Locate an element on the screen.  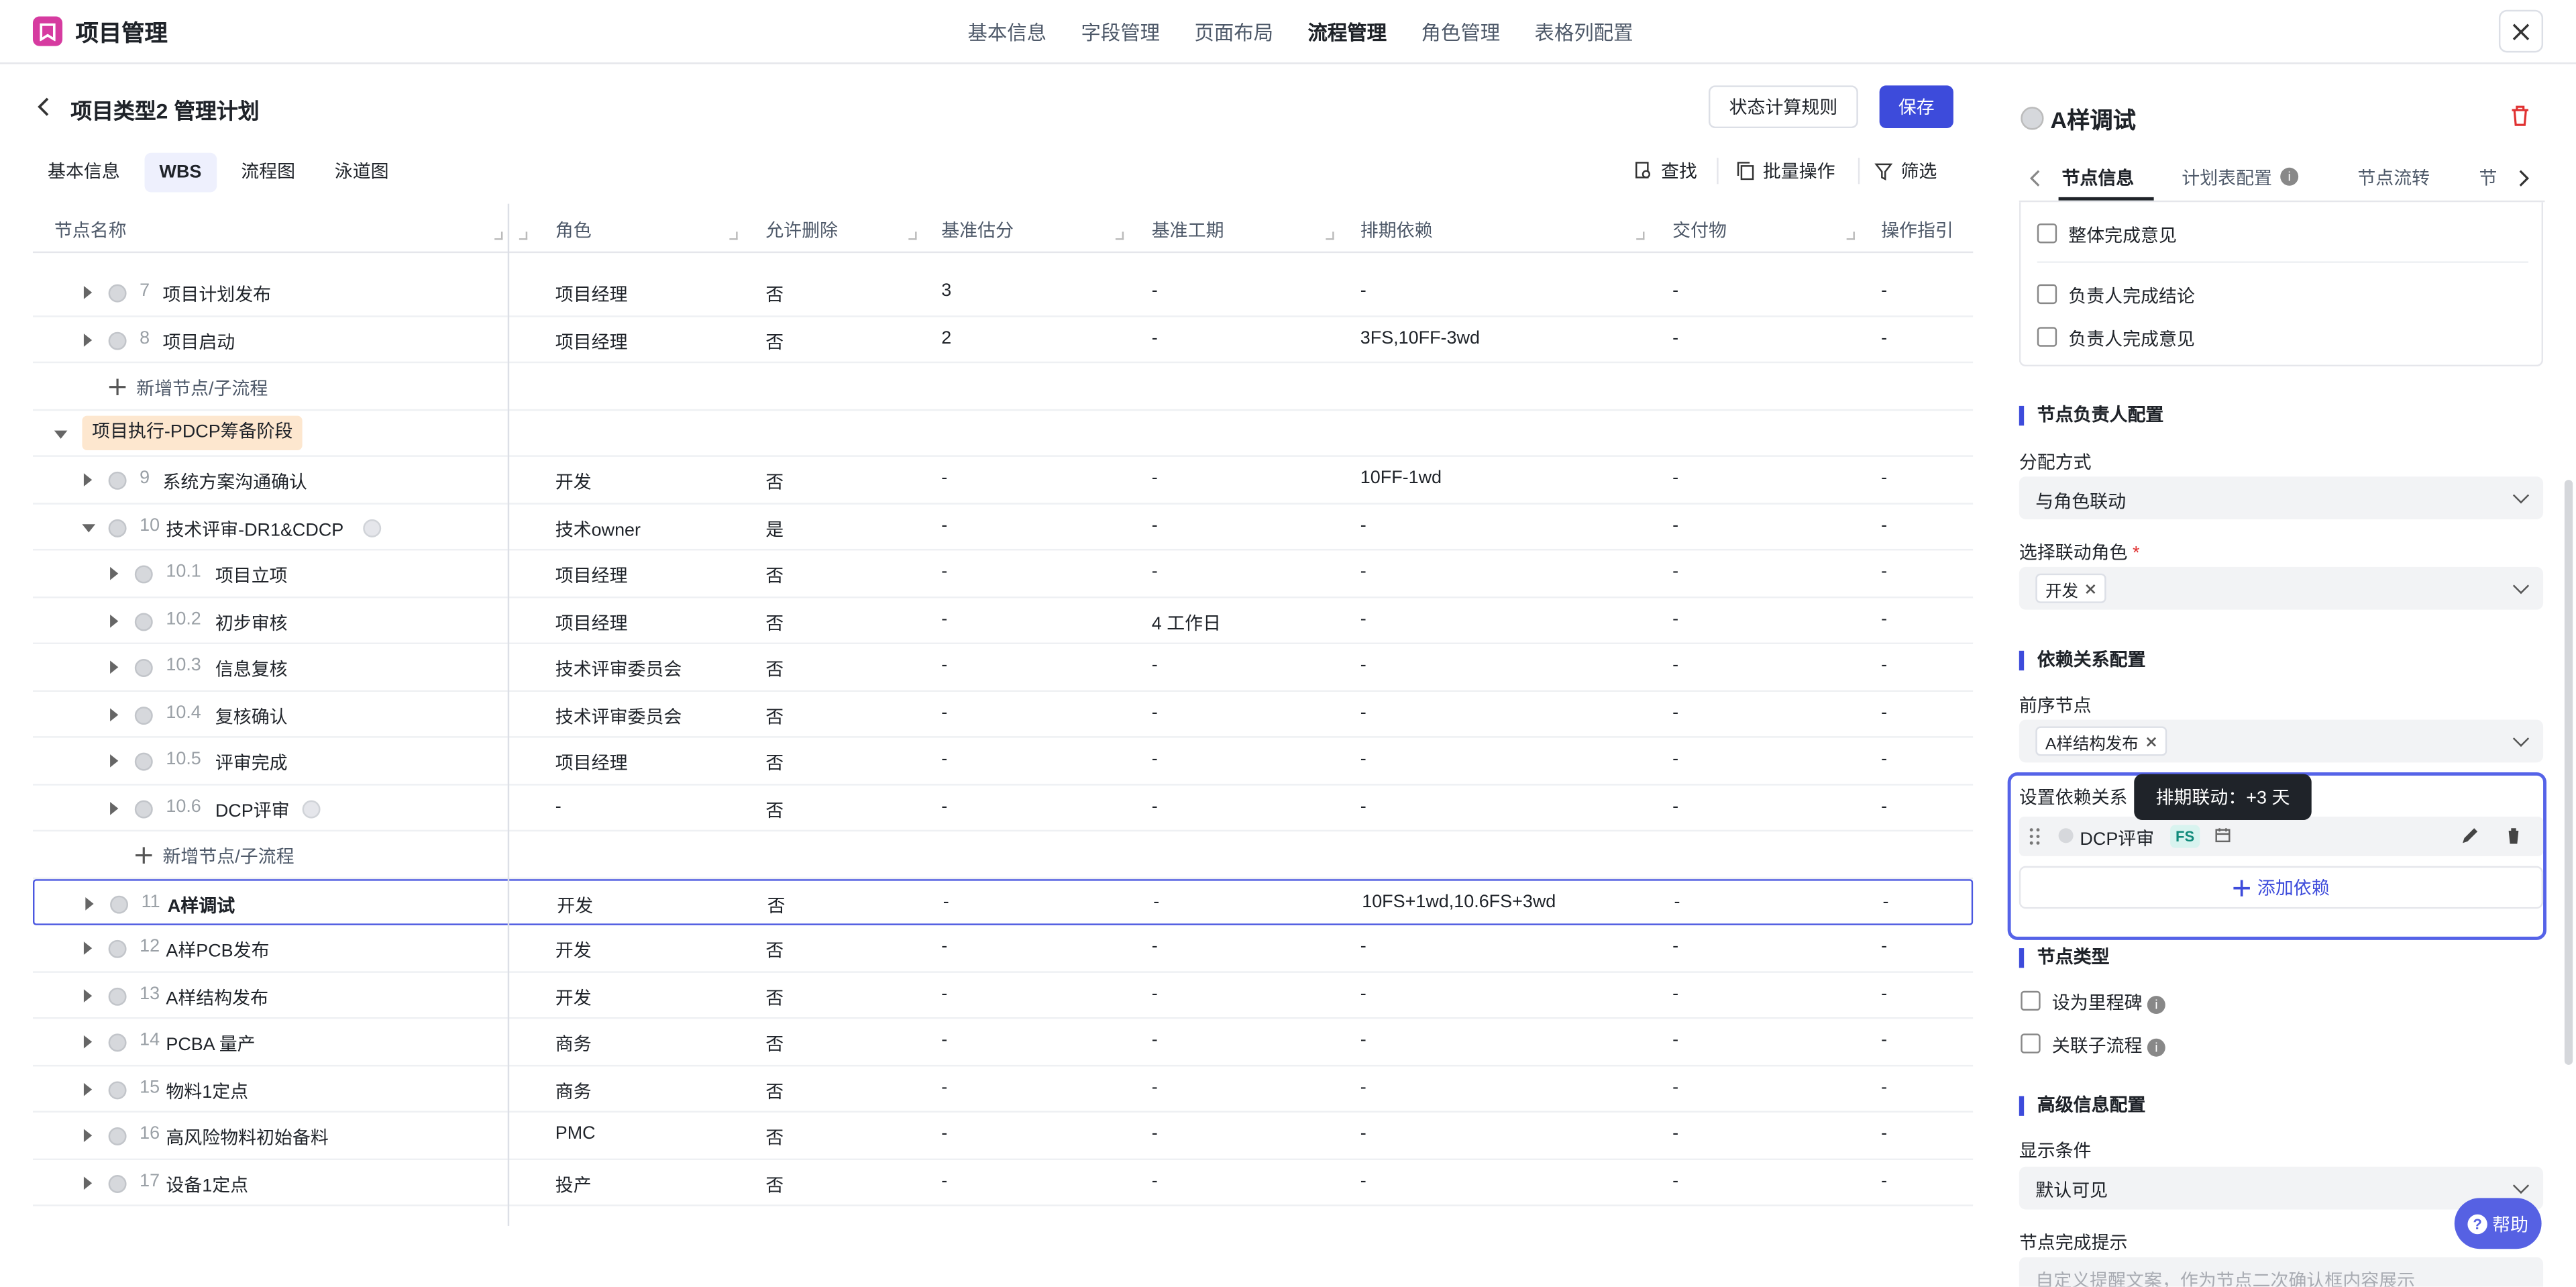
table-row: 13 A样结构发布 开发 否 - - - - - is located at coordinates (1003, 995).